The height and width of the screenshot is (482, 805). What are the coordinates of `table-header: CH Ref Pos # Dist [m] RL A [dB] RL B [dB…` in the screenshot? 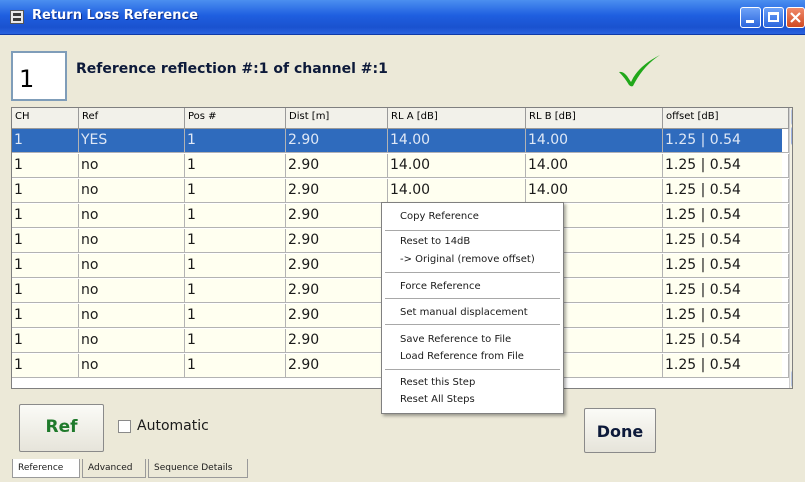 It's located at (400, 118).